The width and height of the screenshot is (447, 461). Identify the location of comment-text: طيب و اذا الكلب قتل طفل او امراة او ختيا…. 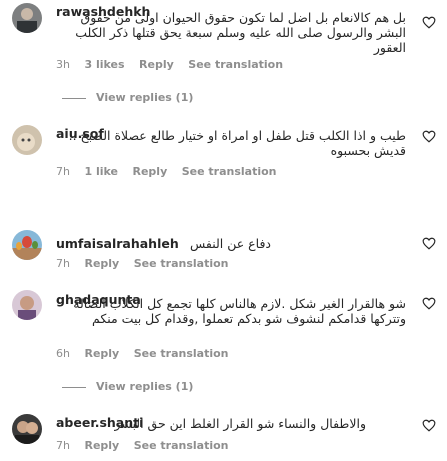
(237, 143).